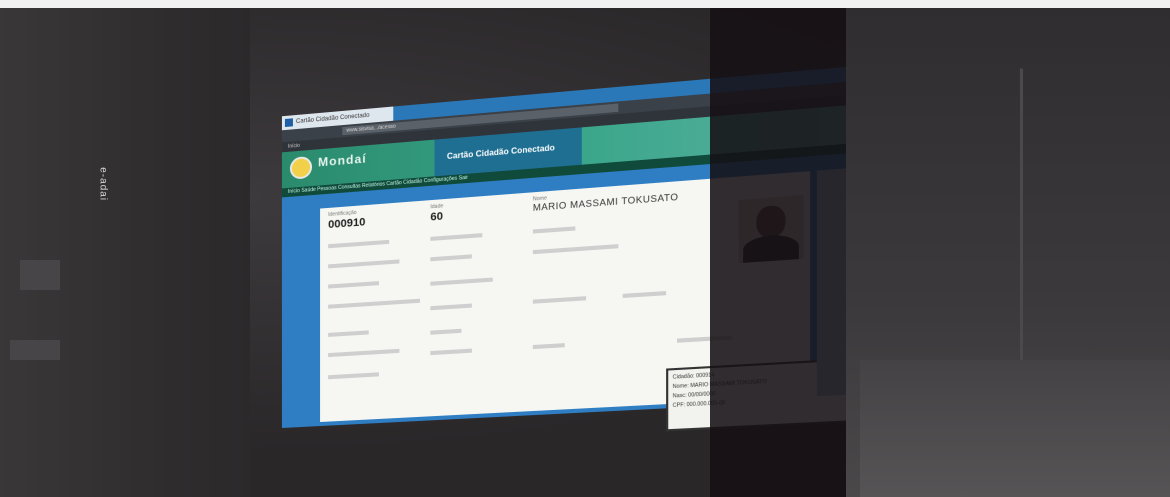  Describe the element at coordinates (437, 207) in the screenshot. I see `age-label: Idade` at that location.